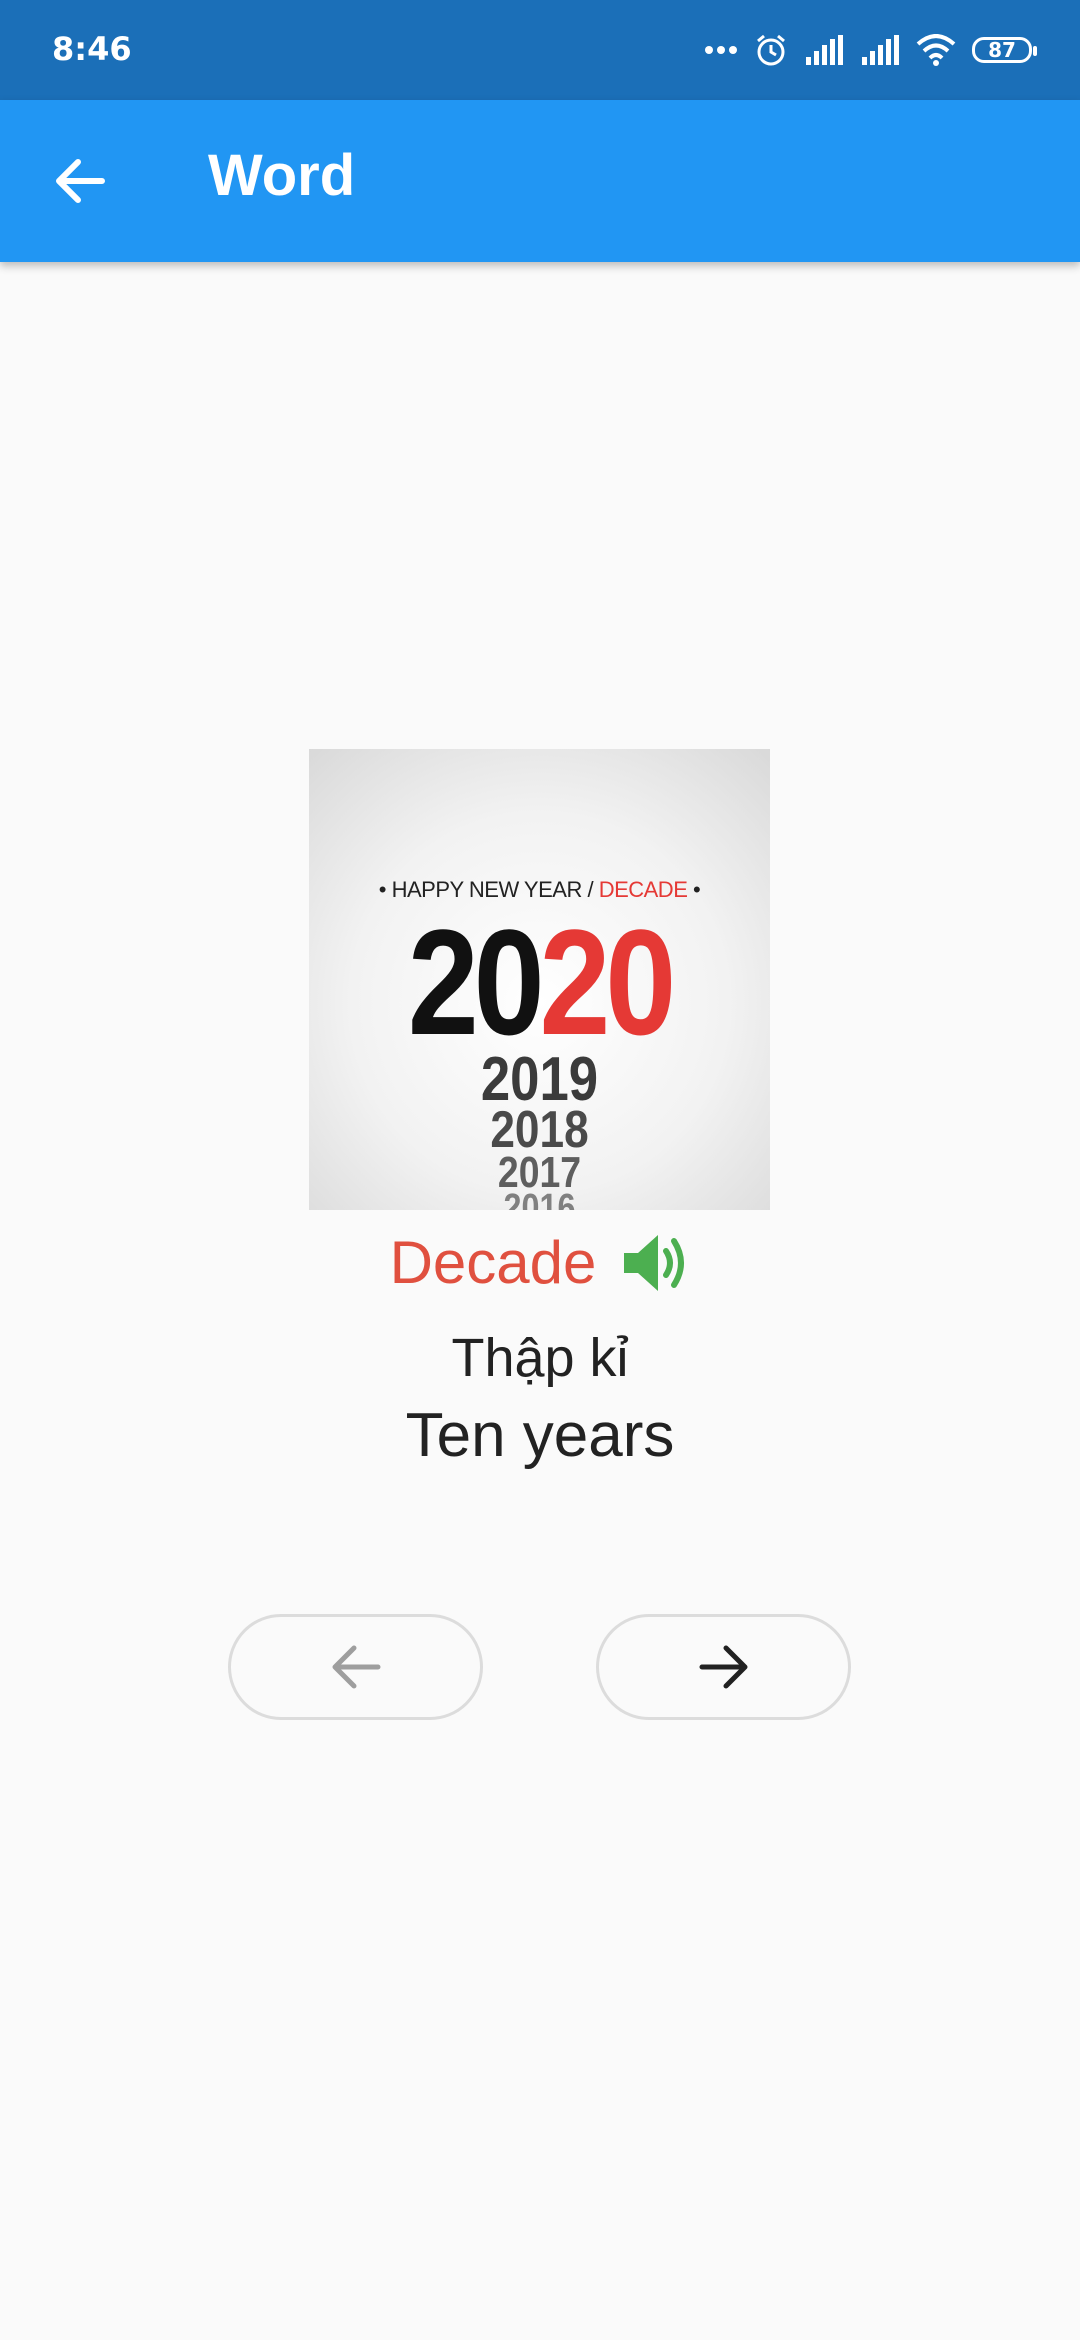 The width and height of the screenshot is (1080, 2340). Describe the element at coordinates (608, 982) in the screenshot. I see `image-main-year-right: 20` at that location.